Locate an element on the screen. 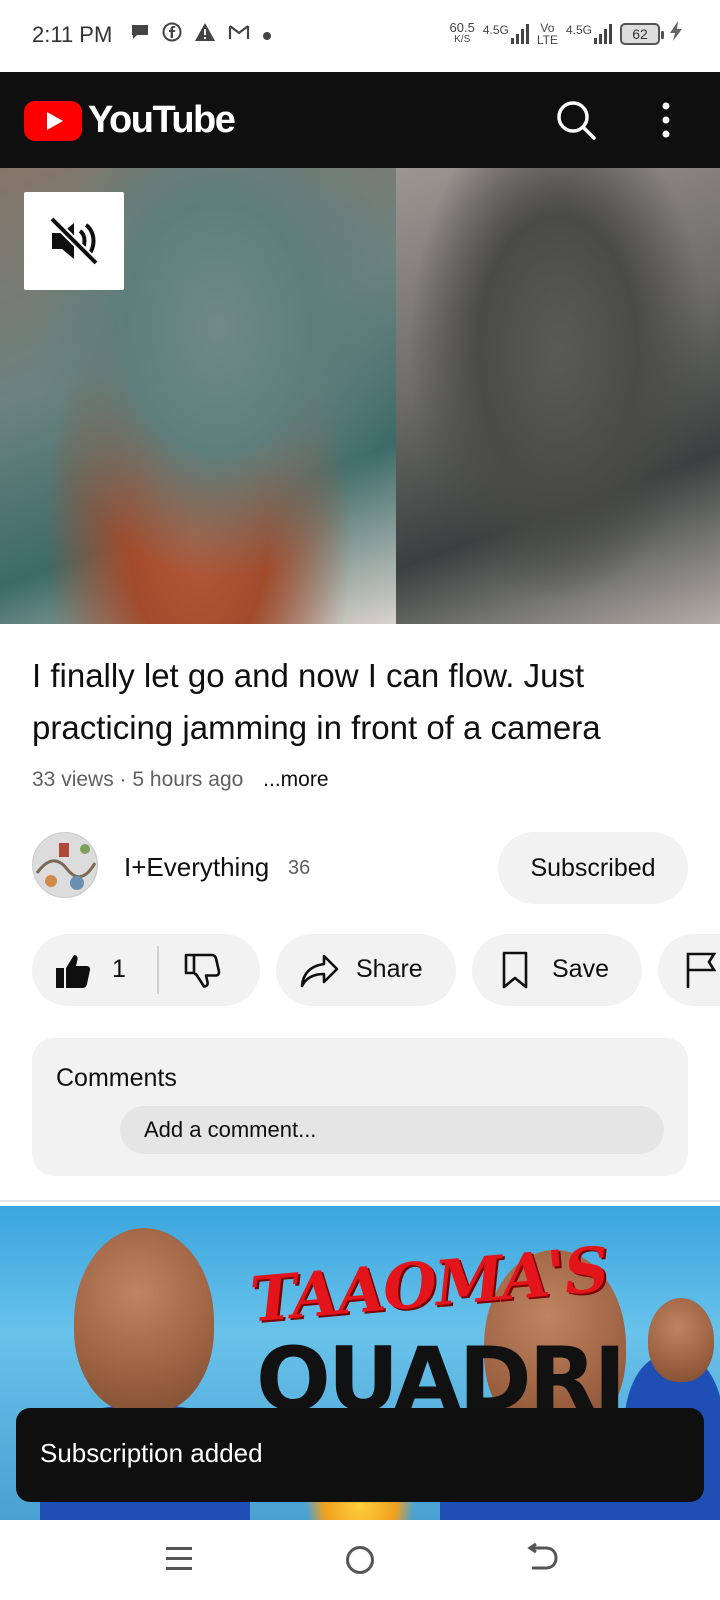 Image resolution: width=720 pixels, height=1600 pixels. signal-1: 4.5G is located at coordinates (506, 33).